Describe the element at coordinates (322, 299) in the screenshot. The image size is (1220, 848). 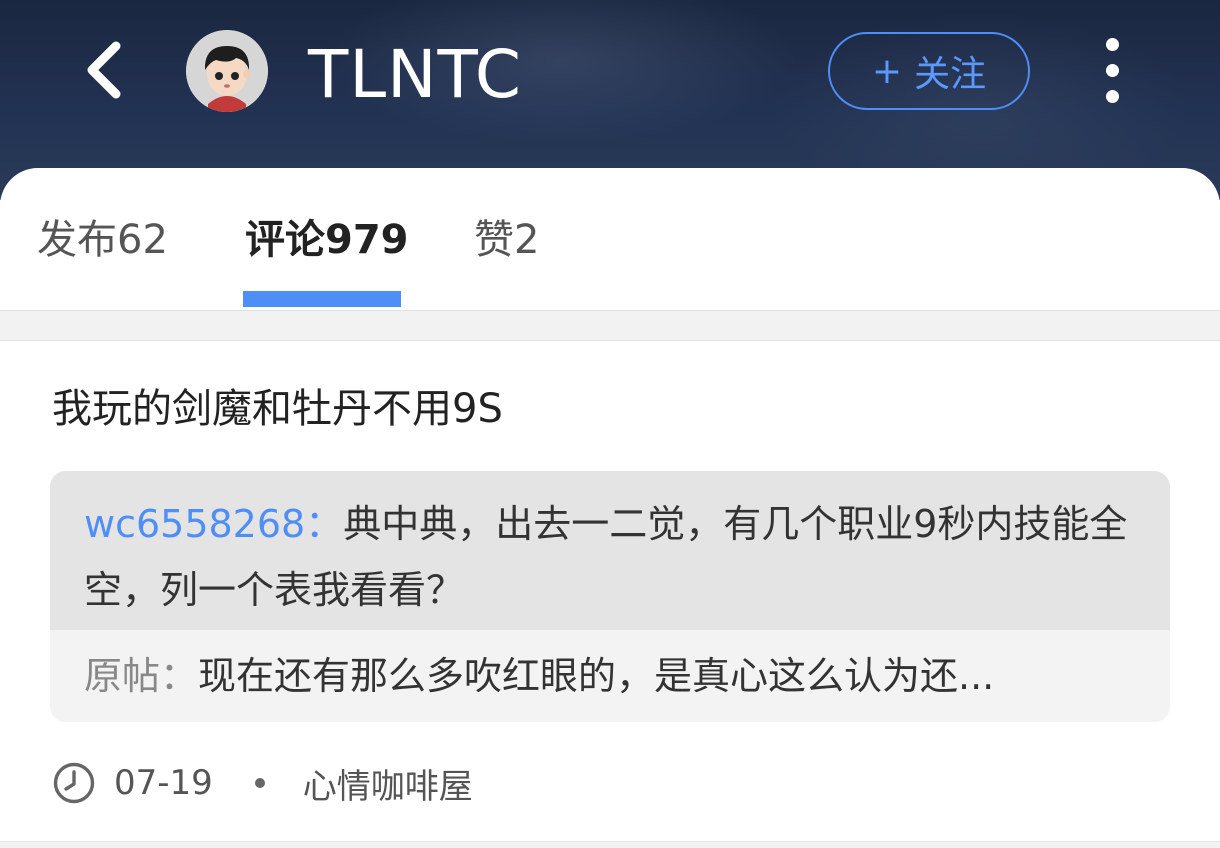
I see `active-tab-indicator` at that location.